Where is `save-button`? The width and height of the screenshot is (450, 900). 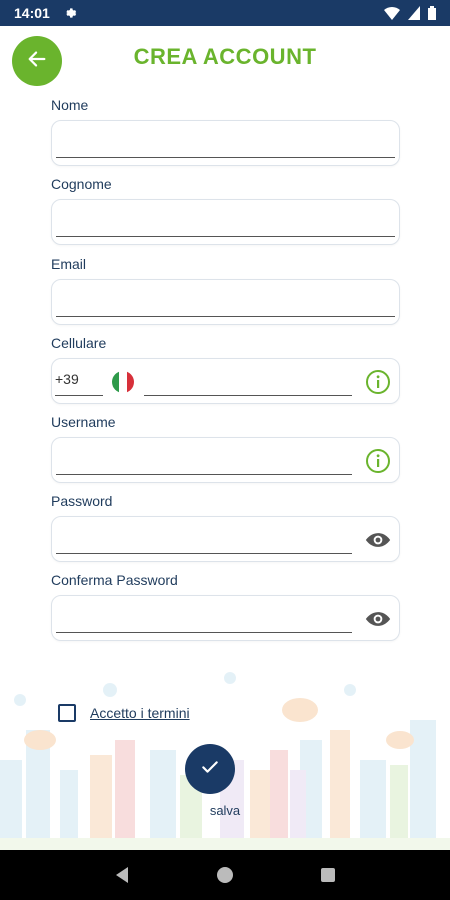
save-button is located at coordinates (210, 769).